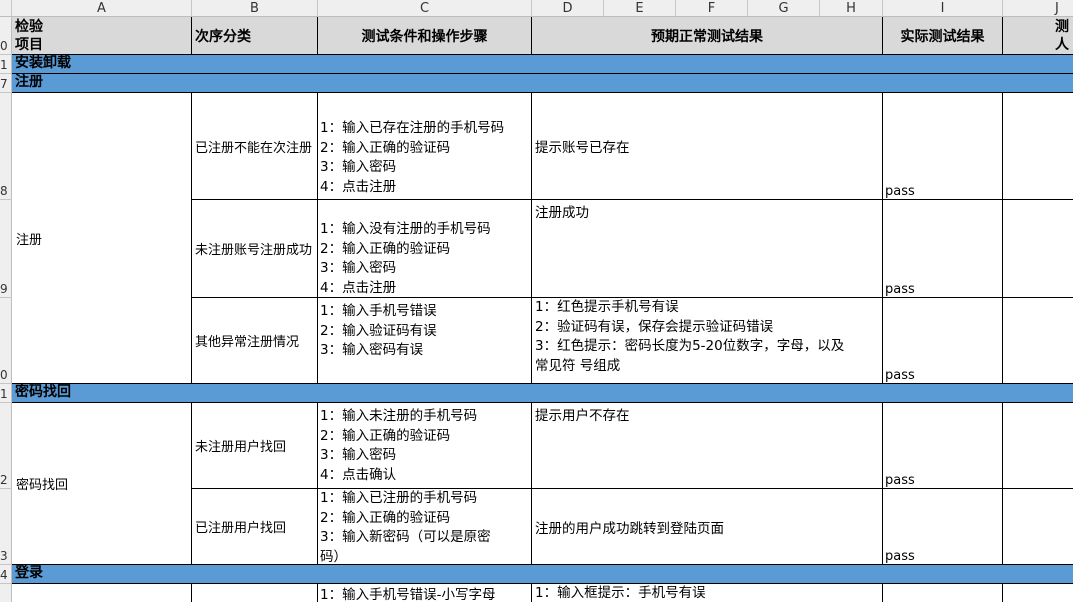 This screenshot has width=1073, height=602. Describe the element at coordinates (255, 341) in the screenshot. I see `category-cell: 其他异常注册情况` at that location.